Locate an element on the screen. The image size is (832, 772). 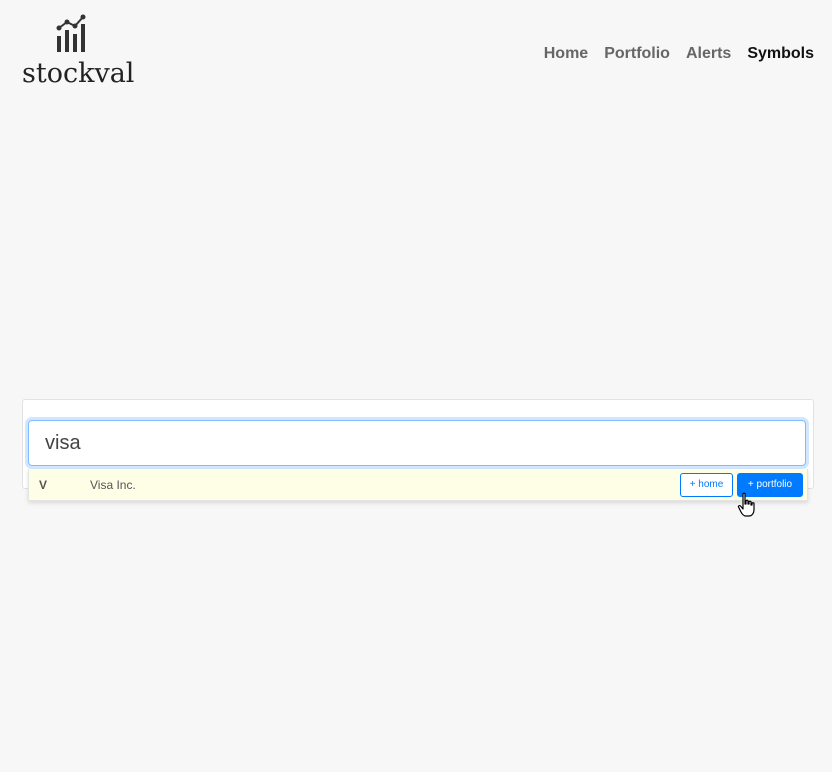
brand-name: stockval is located at coordinates (78, 73).